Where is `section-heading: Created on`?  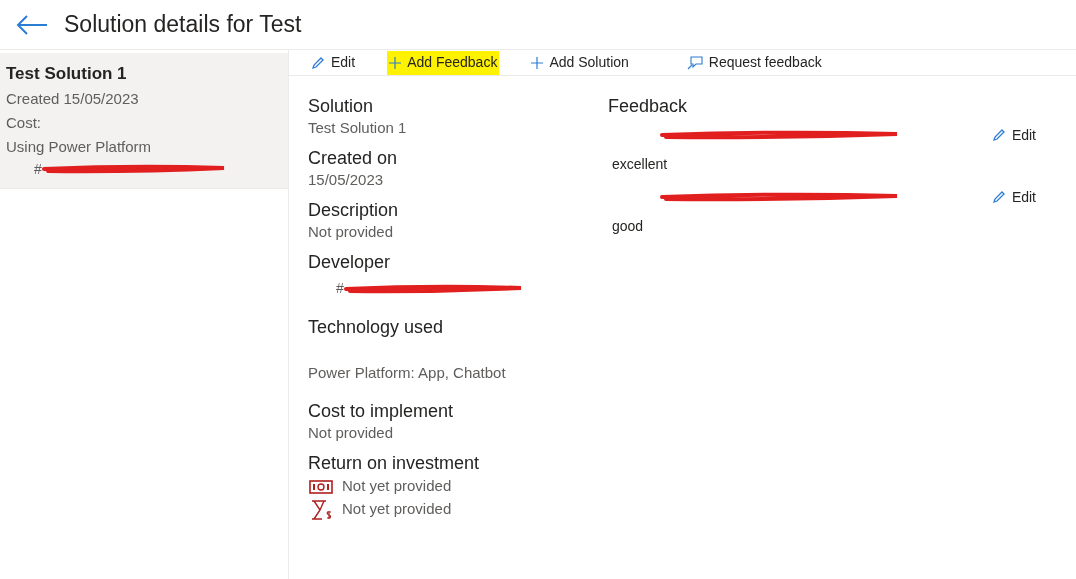 section-heading: Created on is located at coordinates (353, 158).